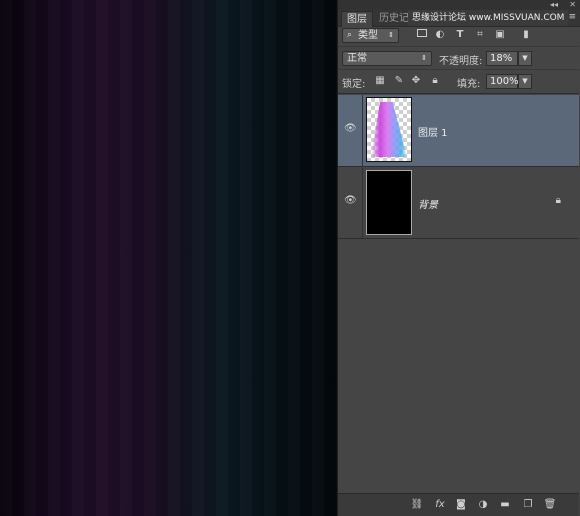 The width and height of the screenshot is (580, 516). Describe the element at coordinates (572, 17) in the screenshot. I see `panel-menu-icon: ≡` at that location.